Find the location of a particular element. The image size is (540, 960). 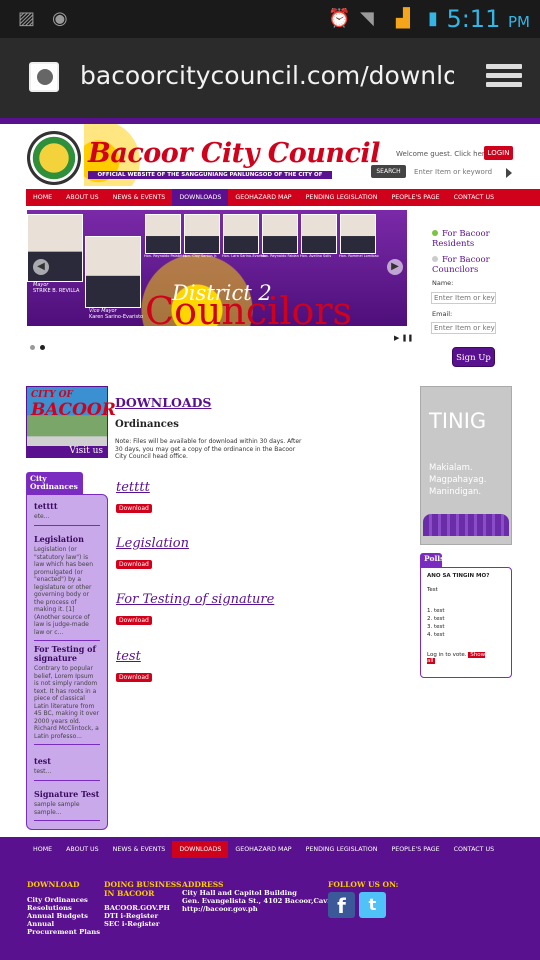

poll-option: 4. test is located at coordinates (436, 635).